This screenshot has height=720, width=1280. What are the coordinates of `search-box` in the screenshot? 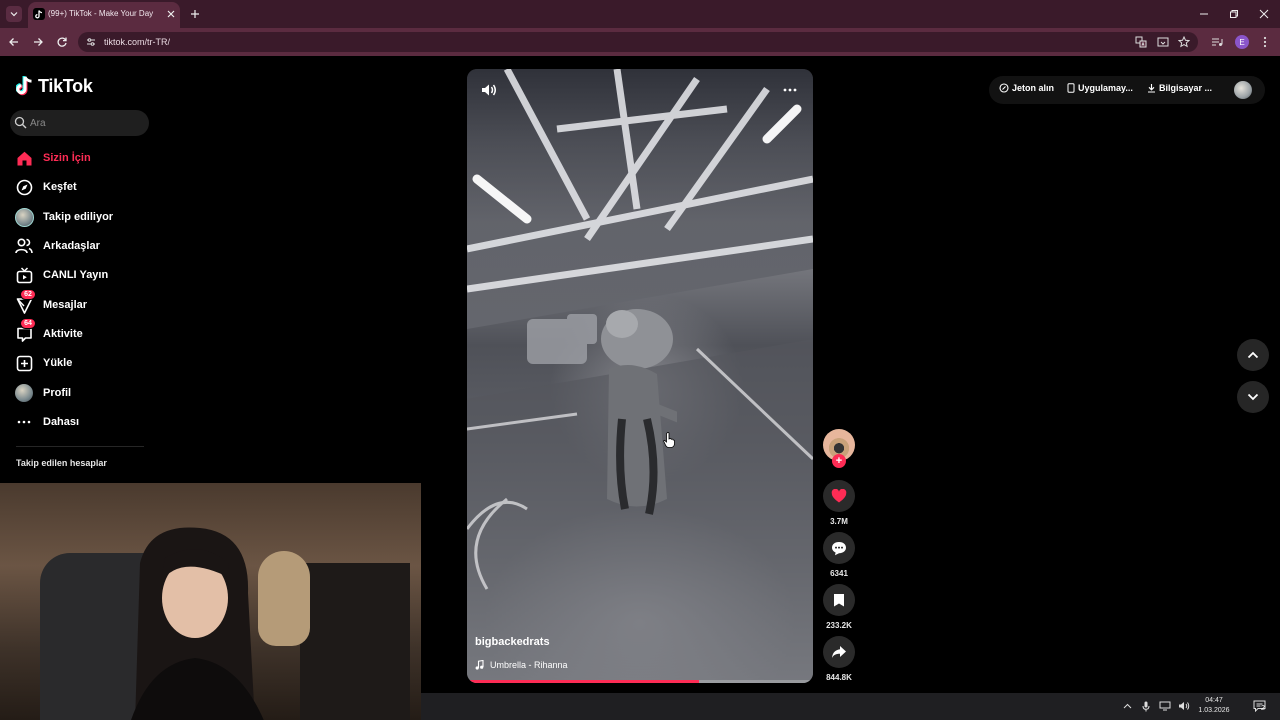 It's located at (79, 123).